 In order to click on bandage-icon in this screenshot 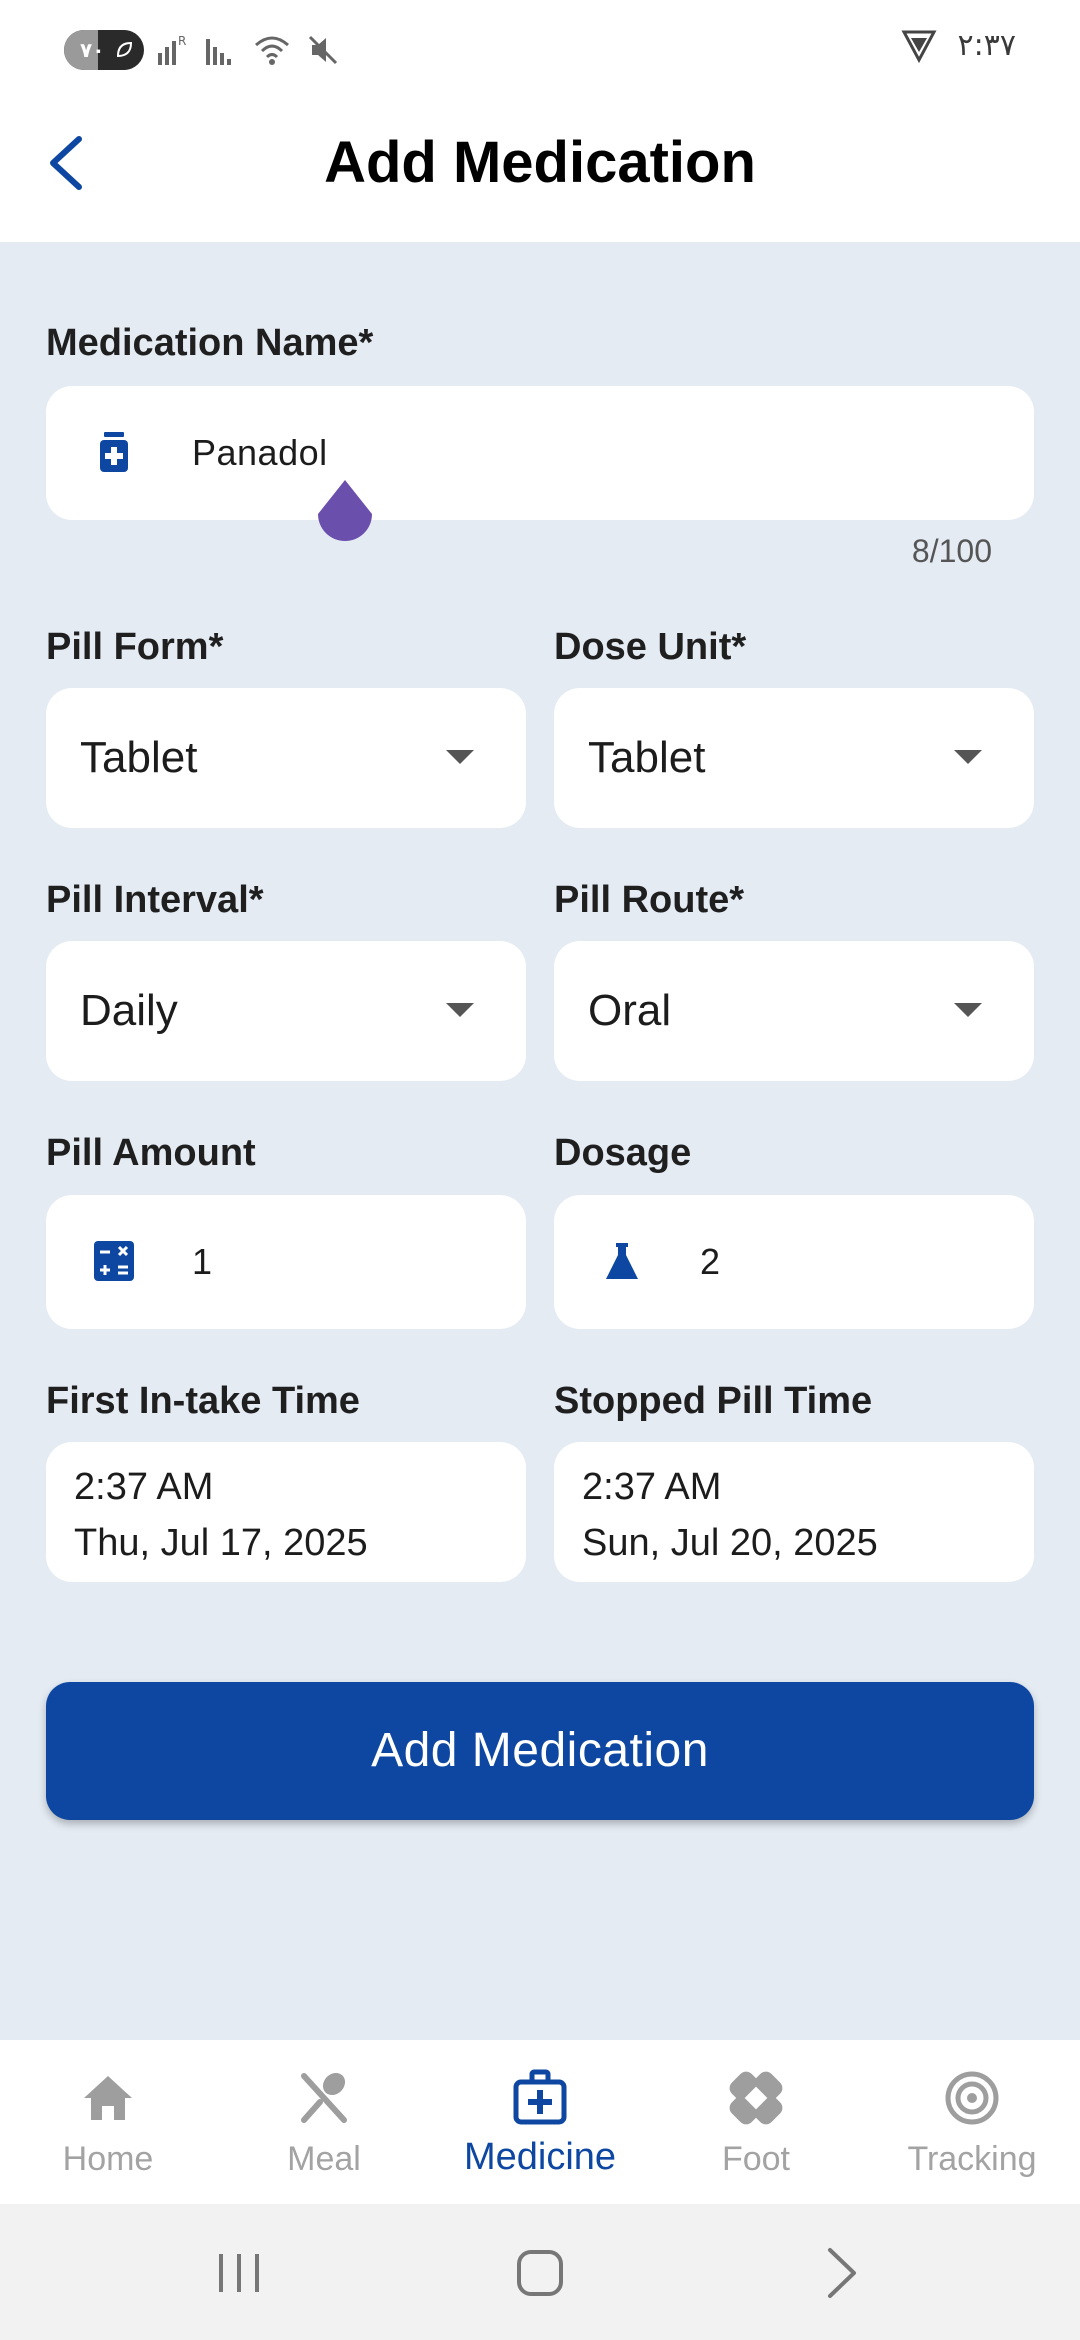, I will do `click(756, 2098)`.